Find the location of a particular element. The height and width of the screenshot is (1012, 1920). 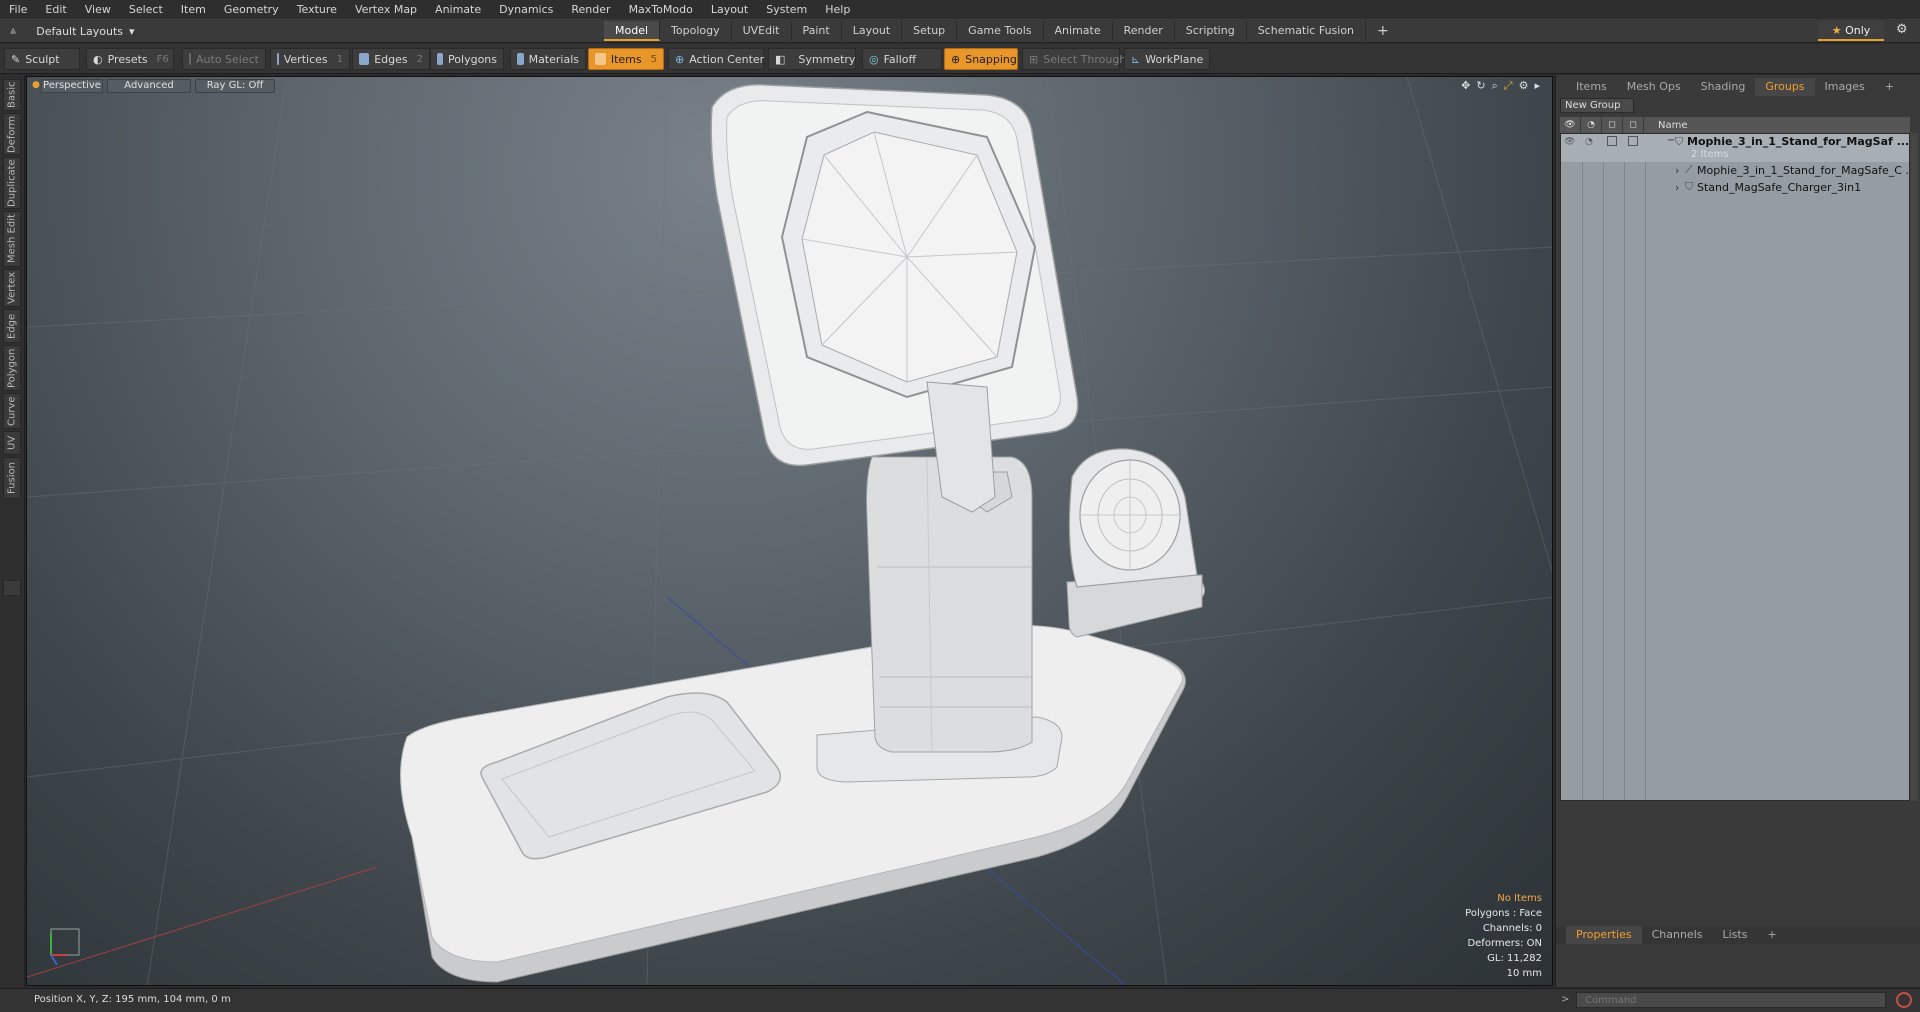

fit-icon: ⤢ is located at coordinates (1508, 86).